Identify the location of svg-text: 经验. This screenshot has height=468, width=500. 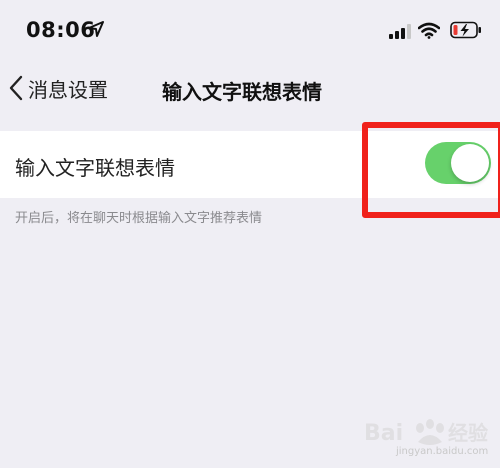
(468, 433).